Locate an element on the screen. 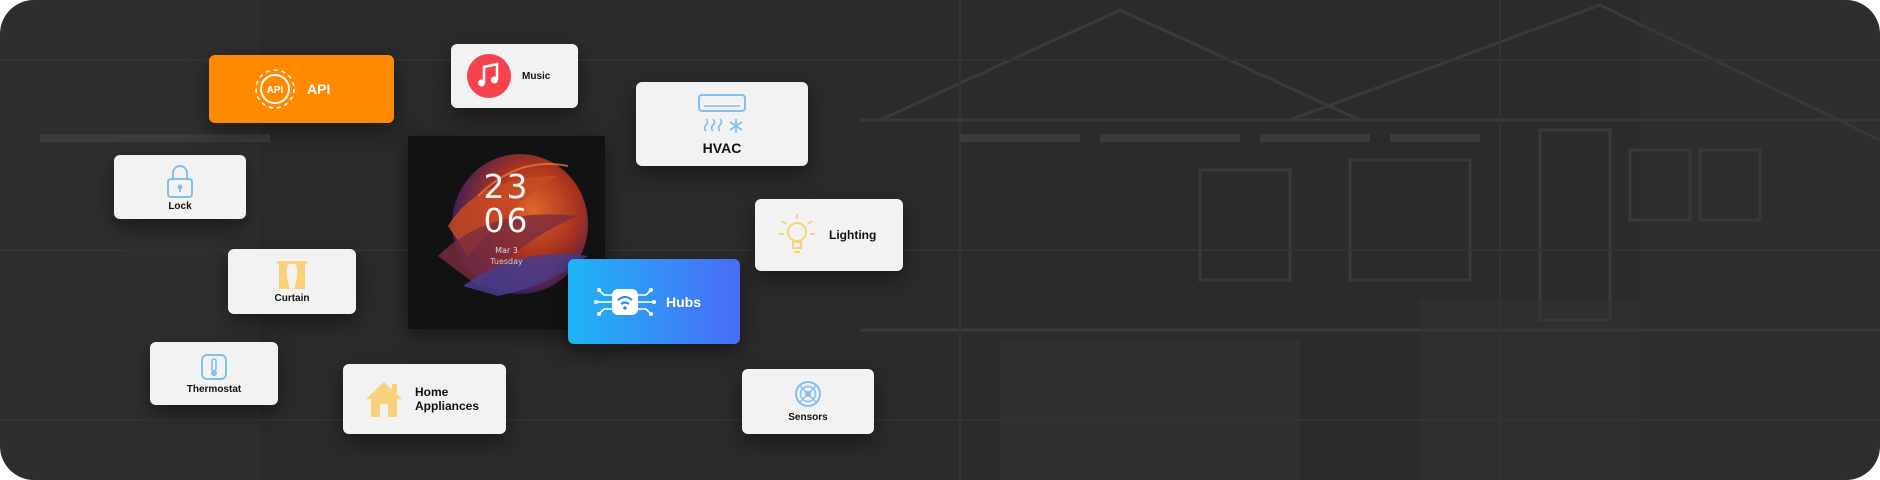  wifi-hub-icon is located at coordinates (625, 301).